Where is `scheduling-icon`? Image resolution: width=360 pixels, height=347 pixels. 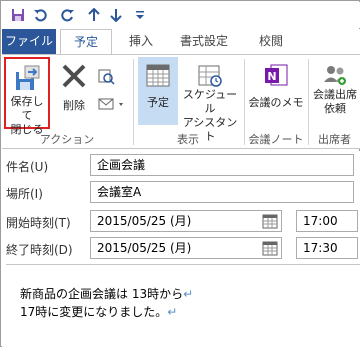
scheduling-icon is located at coordinates (210, 75).